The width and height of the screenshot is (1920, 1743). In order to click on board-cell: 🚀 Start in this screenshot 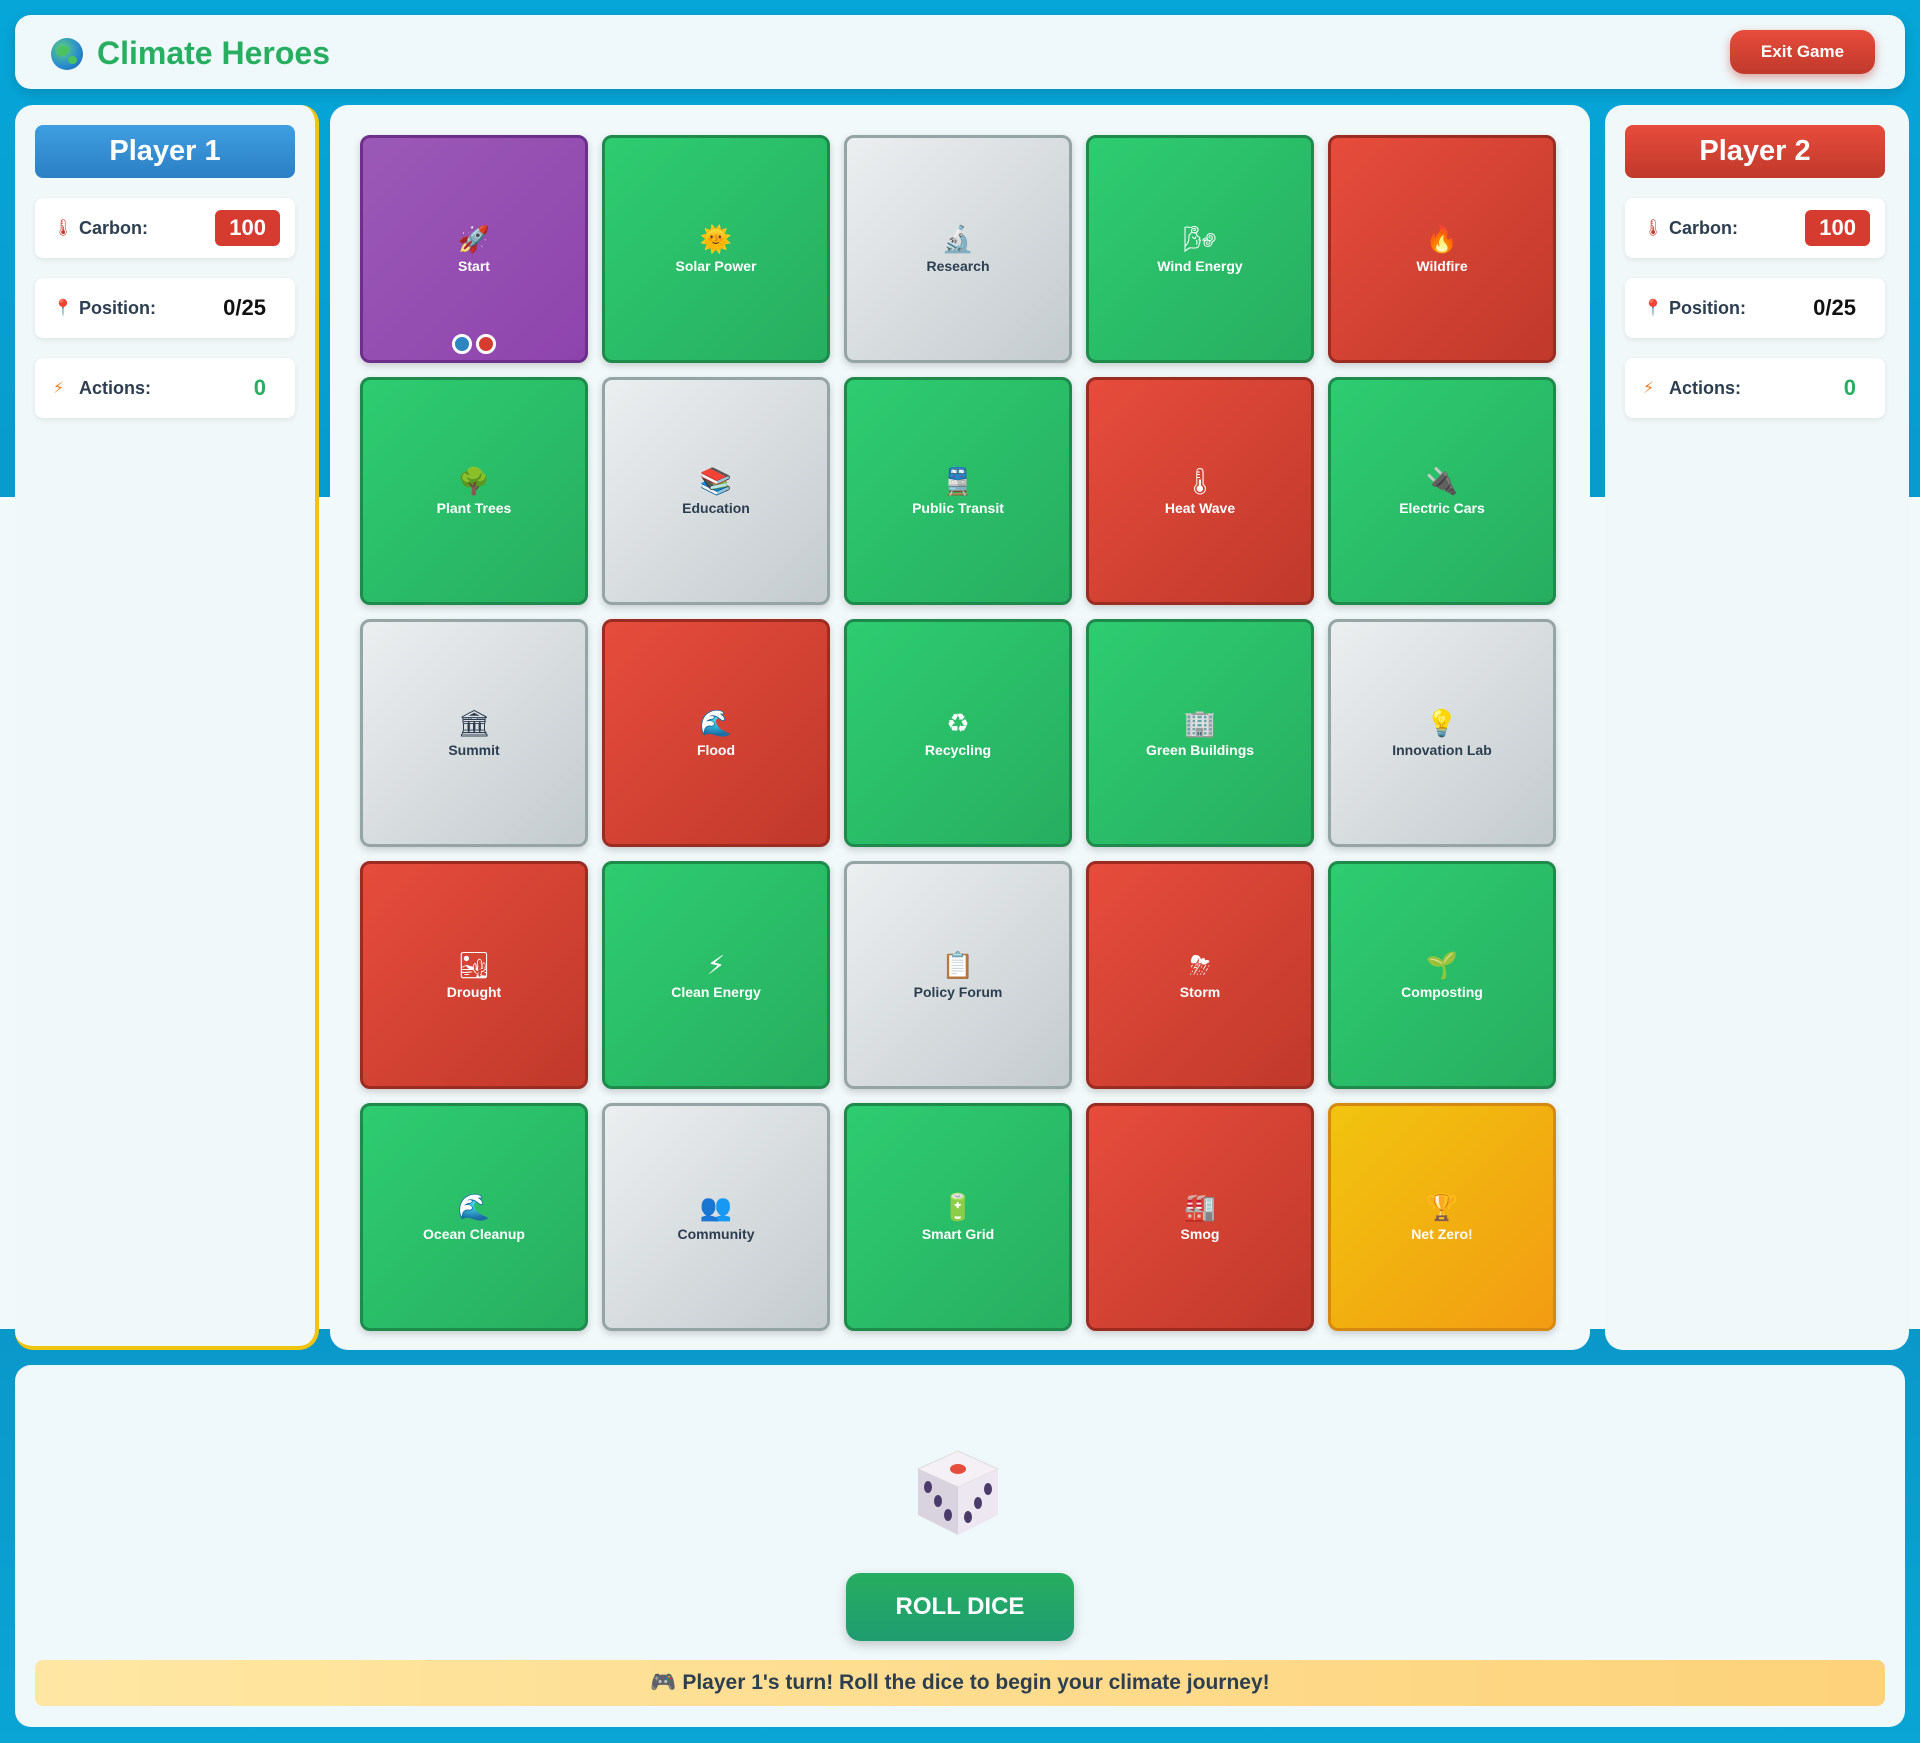, I will do `click(474, 249)`.